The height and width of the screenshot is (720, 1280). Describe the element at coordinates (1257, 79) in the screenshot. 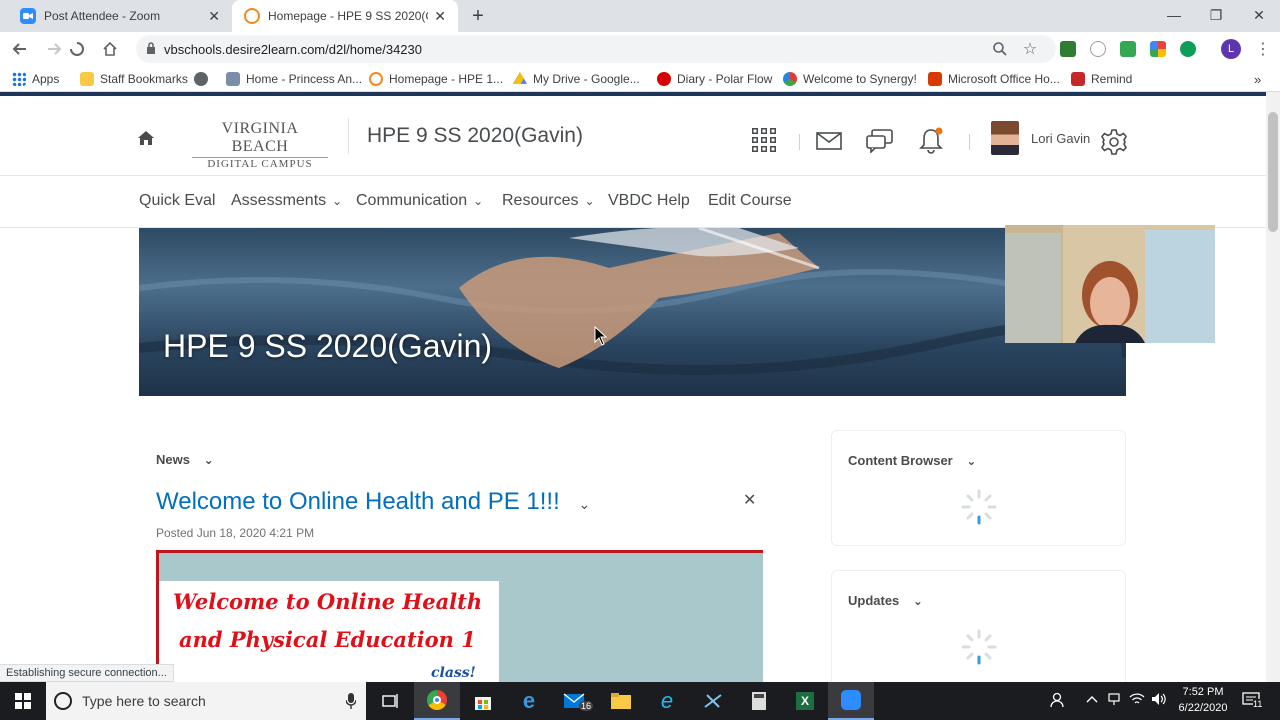

I see `more-bookmarks-icon: »` at that location.